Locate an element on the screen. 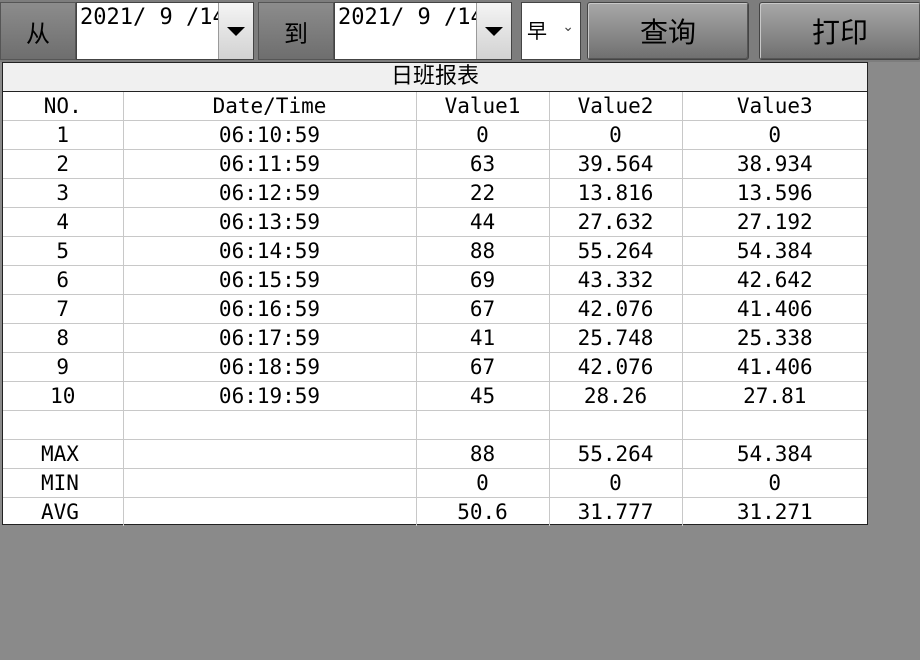 Image resolution: width=920 pixels, height=660 pixels. cell-value1: 45 is located at coordinates (483, 396).